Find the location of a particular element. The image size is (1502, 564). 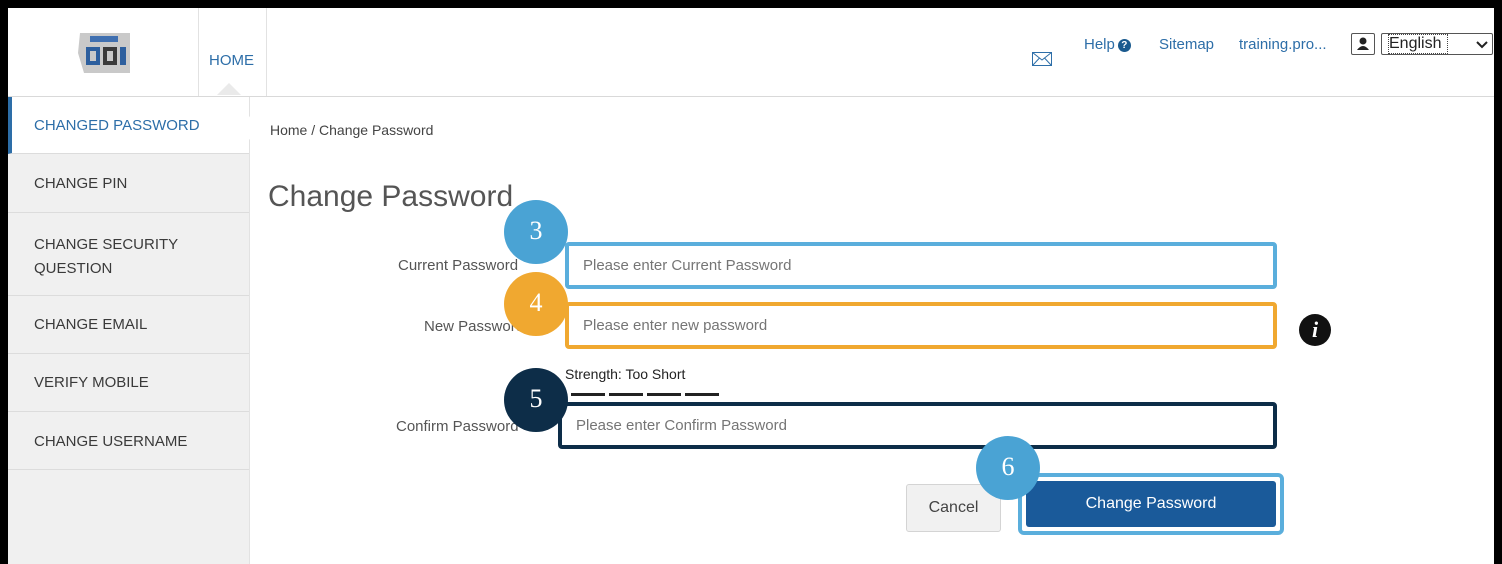

logo-area is located at coordinates (103, 52).